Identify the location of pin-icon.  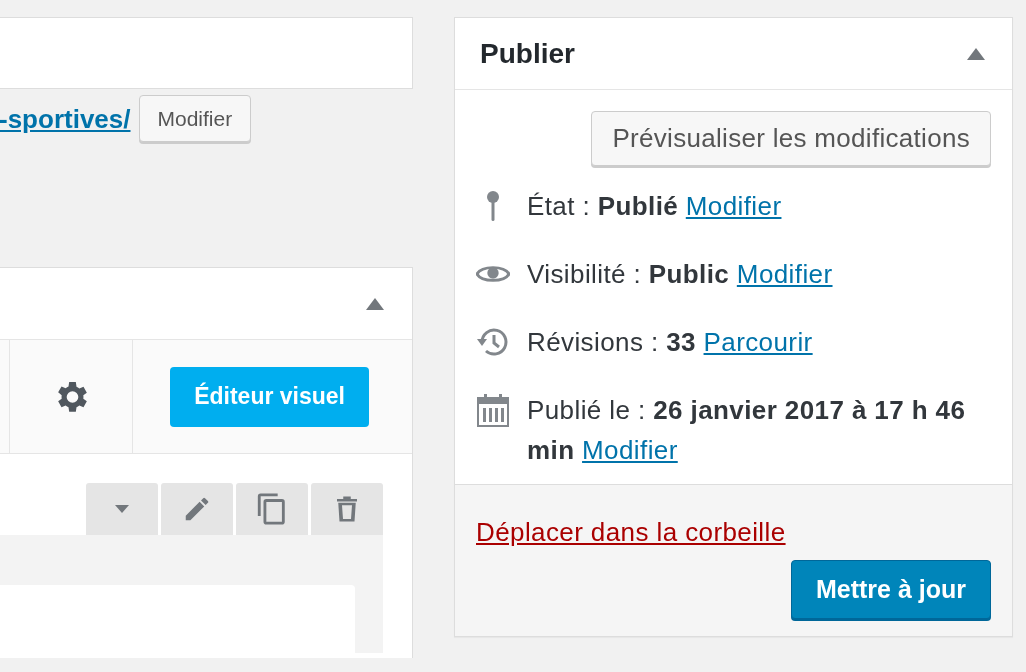
(493, 206).